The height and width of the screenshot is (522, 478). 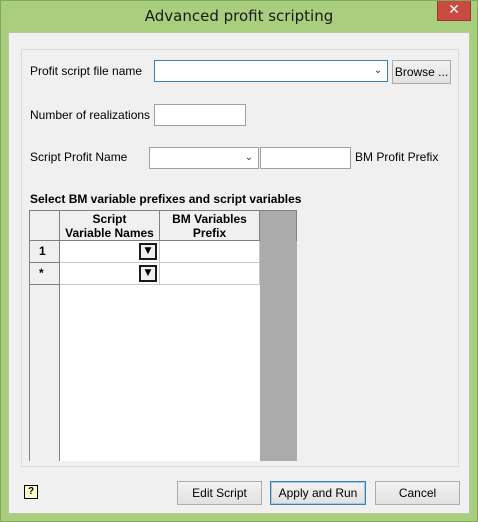 What do you see at coordinates (271, 71) in the screenshot?
I see `profit-script-file-combo: ⌄` at bounding box center [271, 71].